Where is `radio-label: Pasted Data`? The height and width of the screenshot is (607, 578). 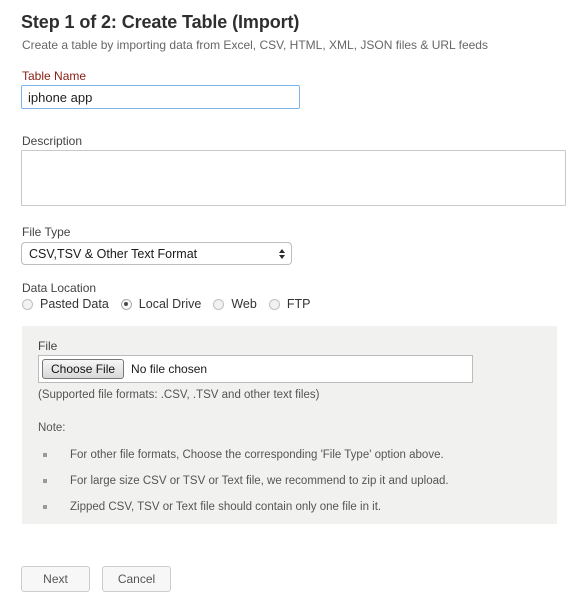
radio-label: Pasted Data is located at coordinates (74, 304).